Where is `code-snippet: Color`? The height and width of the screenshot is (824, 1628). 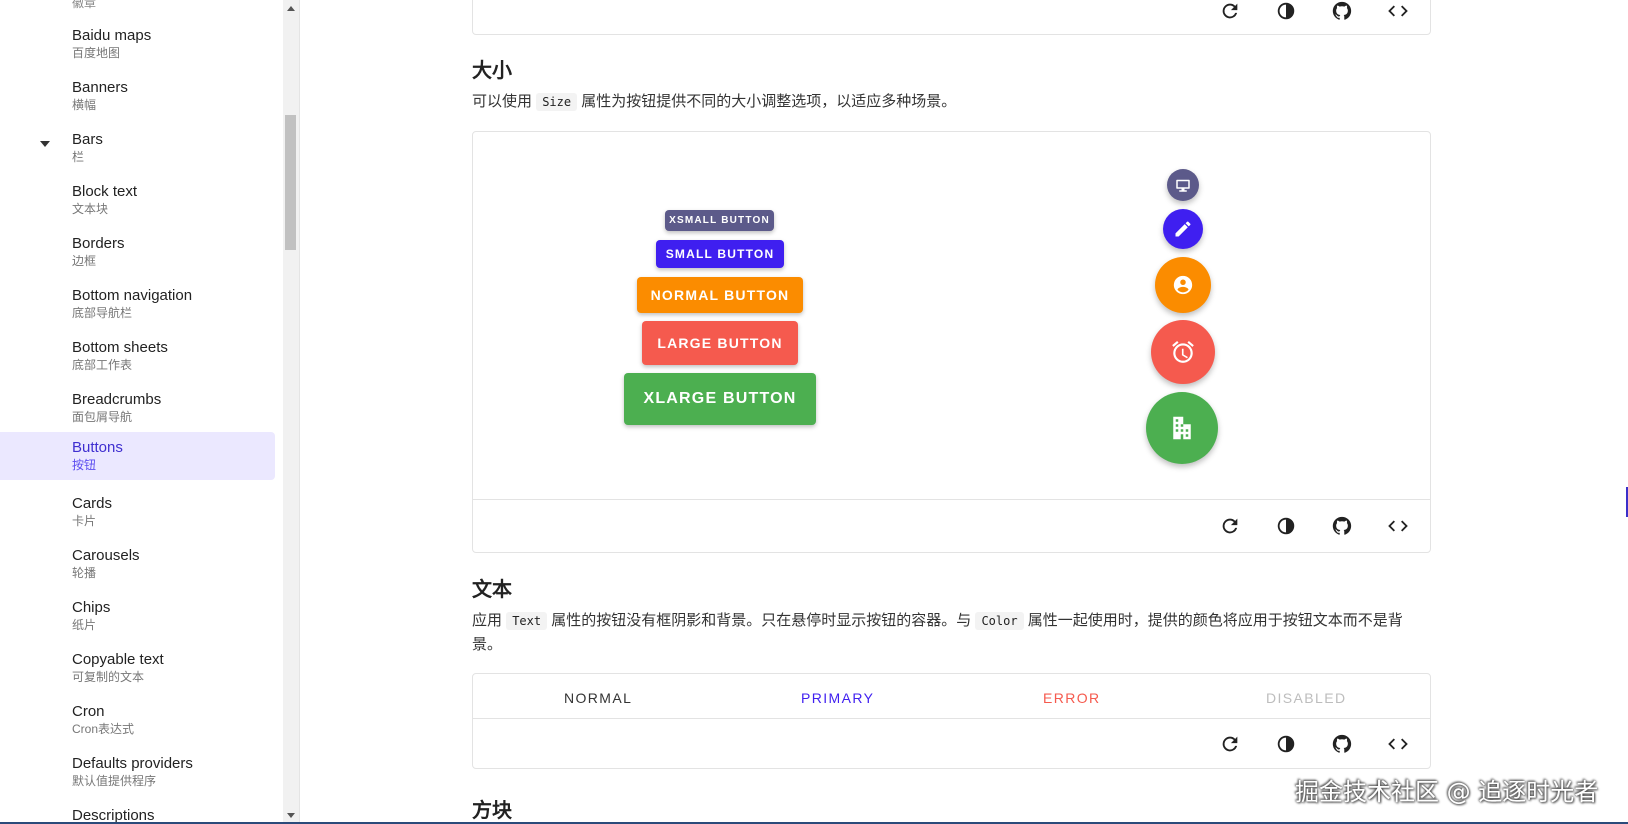
code-snippet: Color is located at coordinates (999, 621).